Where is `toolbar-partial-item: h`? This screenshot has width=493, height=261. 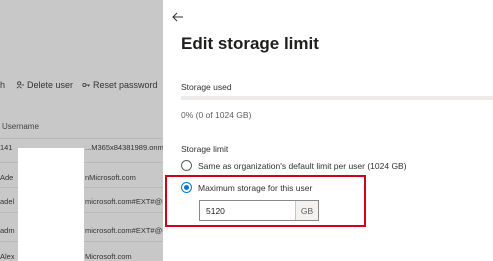
toolbar-partial-item: h is located at coordinates (2, 85).